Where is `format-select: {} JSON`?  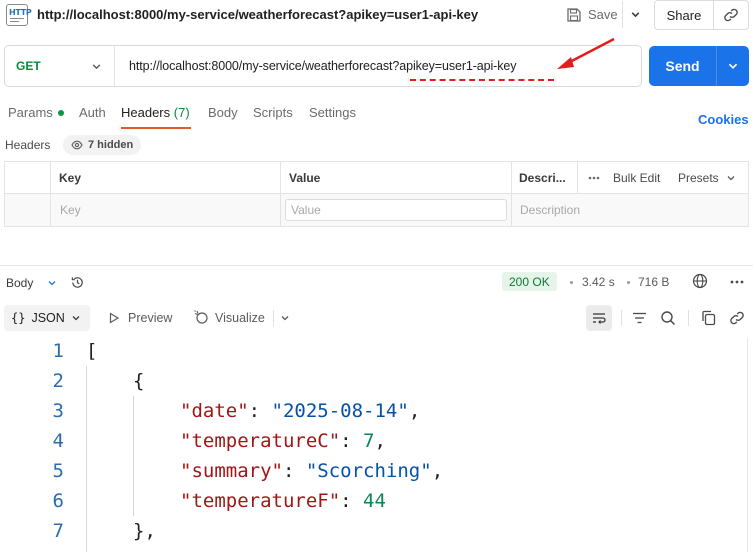
format-select: {} JSON is located at coordinates (47, 318).